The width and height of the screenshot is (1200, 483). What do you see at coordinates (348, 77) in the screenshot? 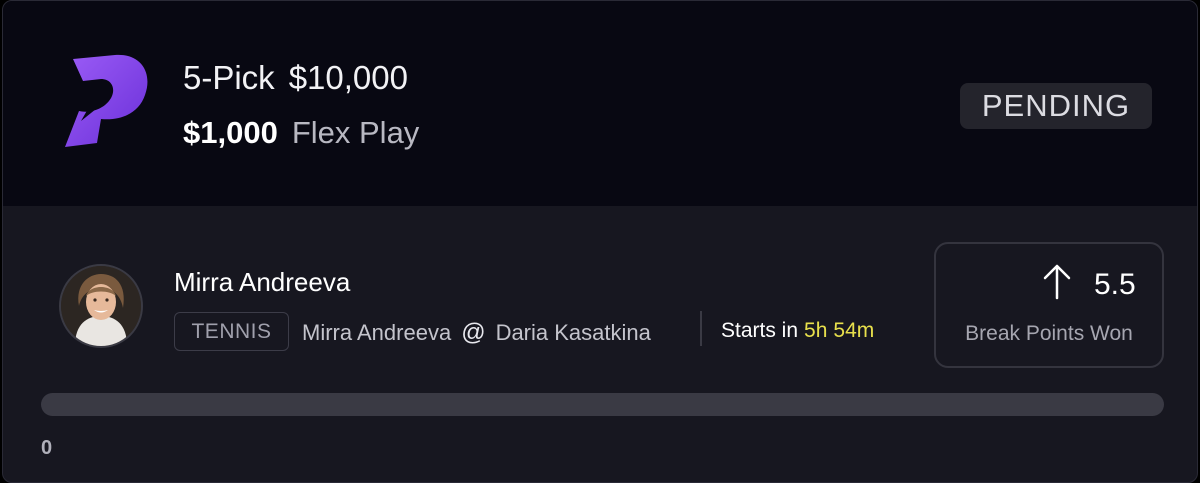
I see `payout-amount: $10,000` at bounding box center [348, 77].